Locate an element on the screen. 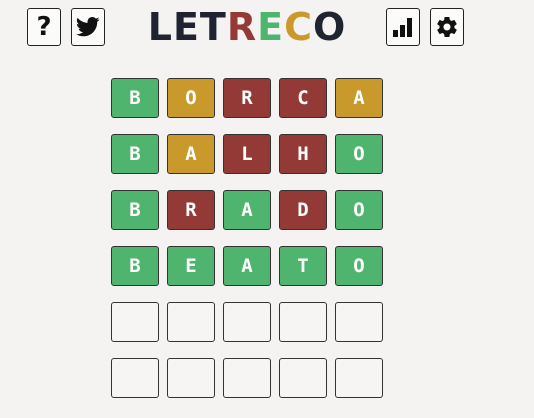 Image resolution: width=534 pixels, height=418 pixels. gear-icon is located at coordinates (447, 27).